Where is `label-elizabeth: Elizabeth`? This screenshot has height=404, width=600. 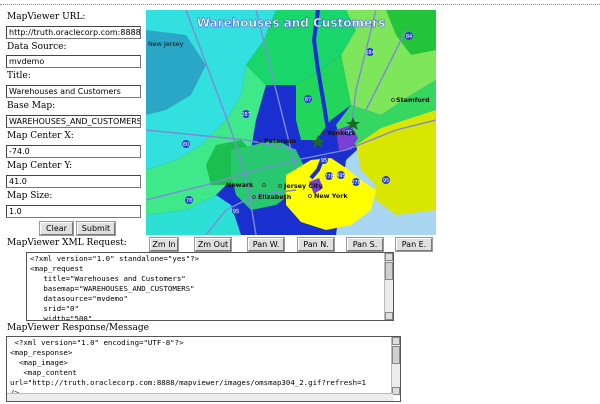 label-elizabeth: Elizabeth is located at coordinates (275, 197).